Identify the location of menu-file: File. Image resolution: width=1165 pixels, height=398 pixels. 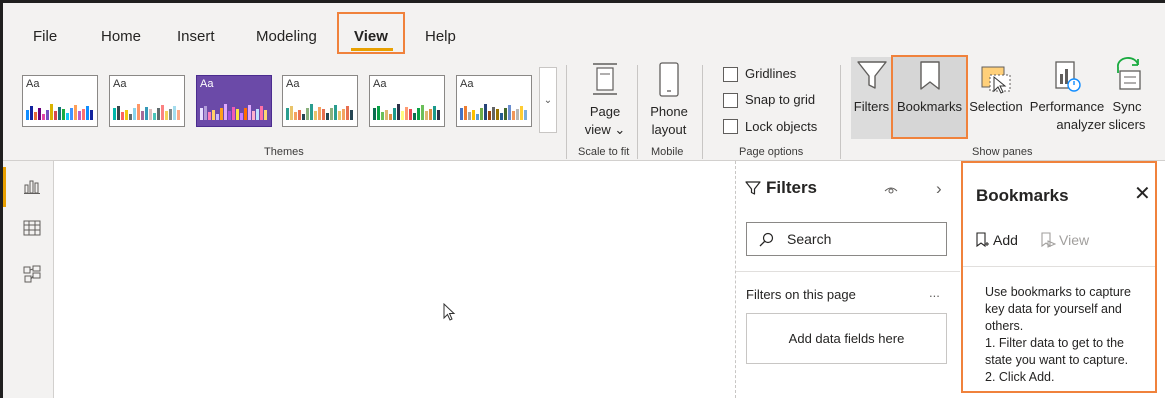
(45, 36).